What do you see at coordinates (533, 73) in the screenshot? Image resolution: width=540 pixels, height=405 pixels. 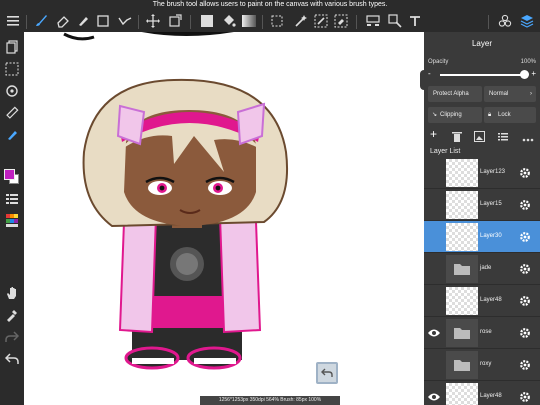 I see `opacity-plus-button: +` at bounding box center [533, 73].